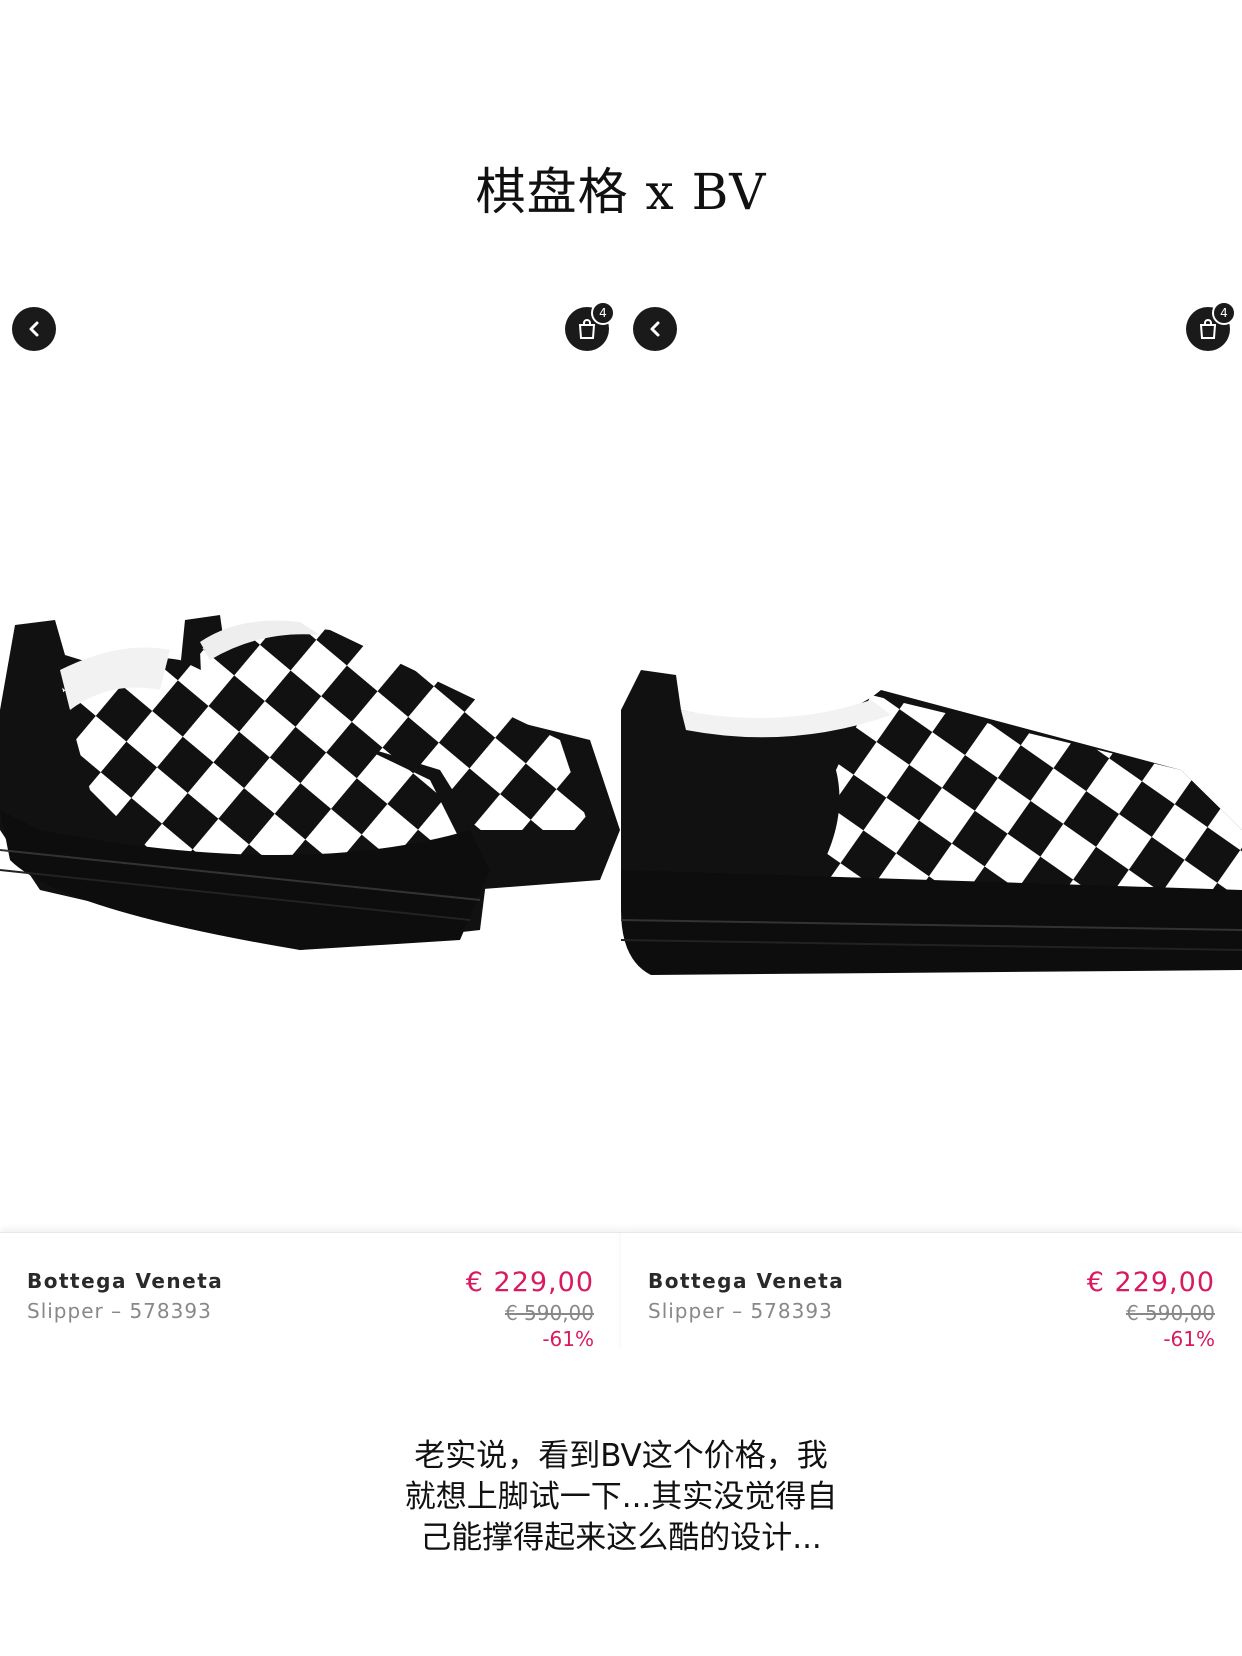 This screenshot has height=1656, width=1242. Describe the element at coordinates (621, 192) in the screenshot. I see `page-title: 棋盘格 x BV` at that location.